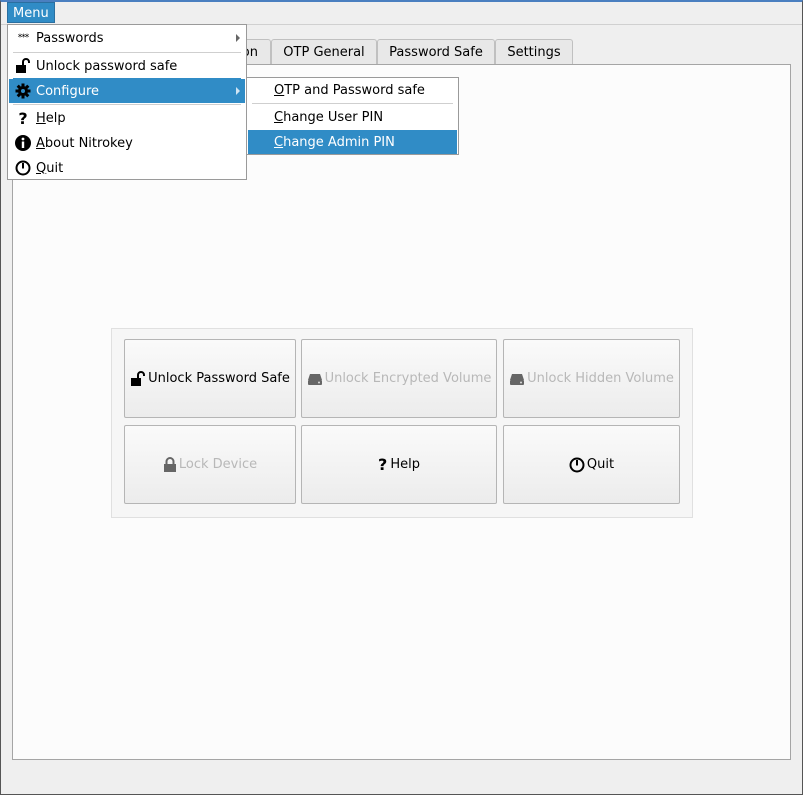 Image resolution: width=803 pixels, height=795 pixels. I want to click on menu-item-configure: Configure, so click(127, 91).